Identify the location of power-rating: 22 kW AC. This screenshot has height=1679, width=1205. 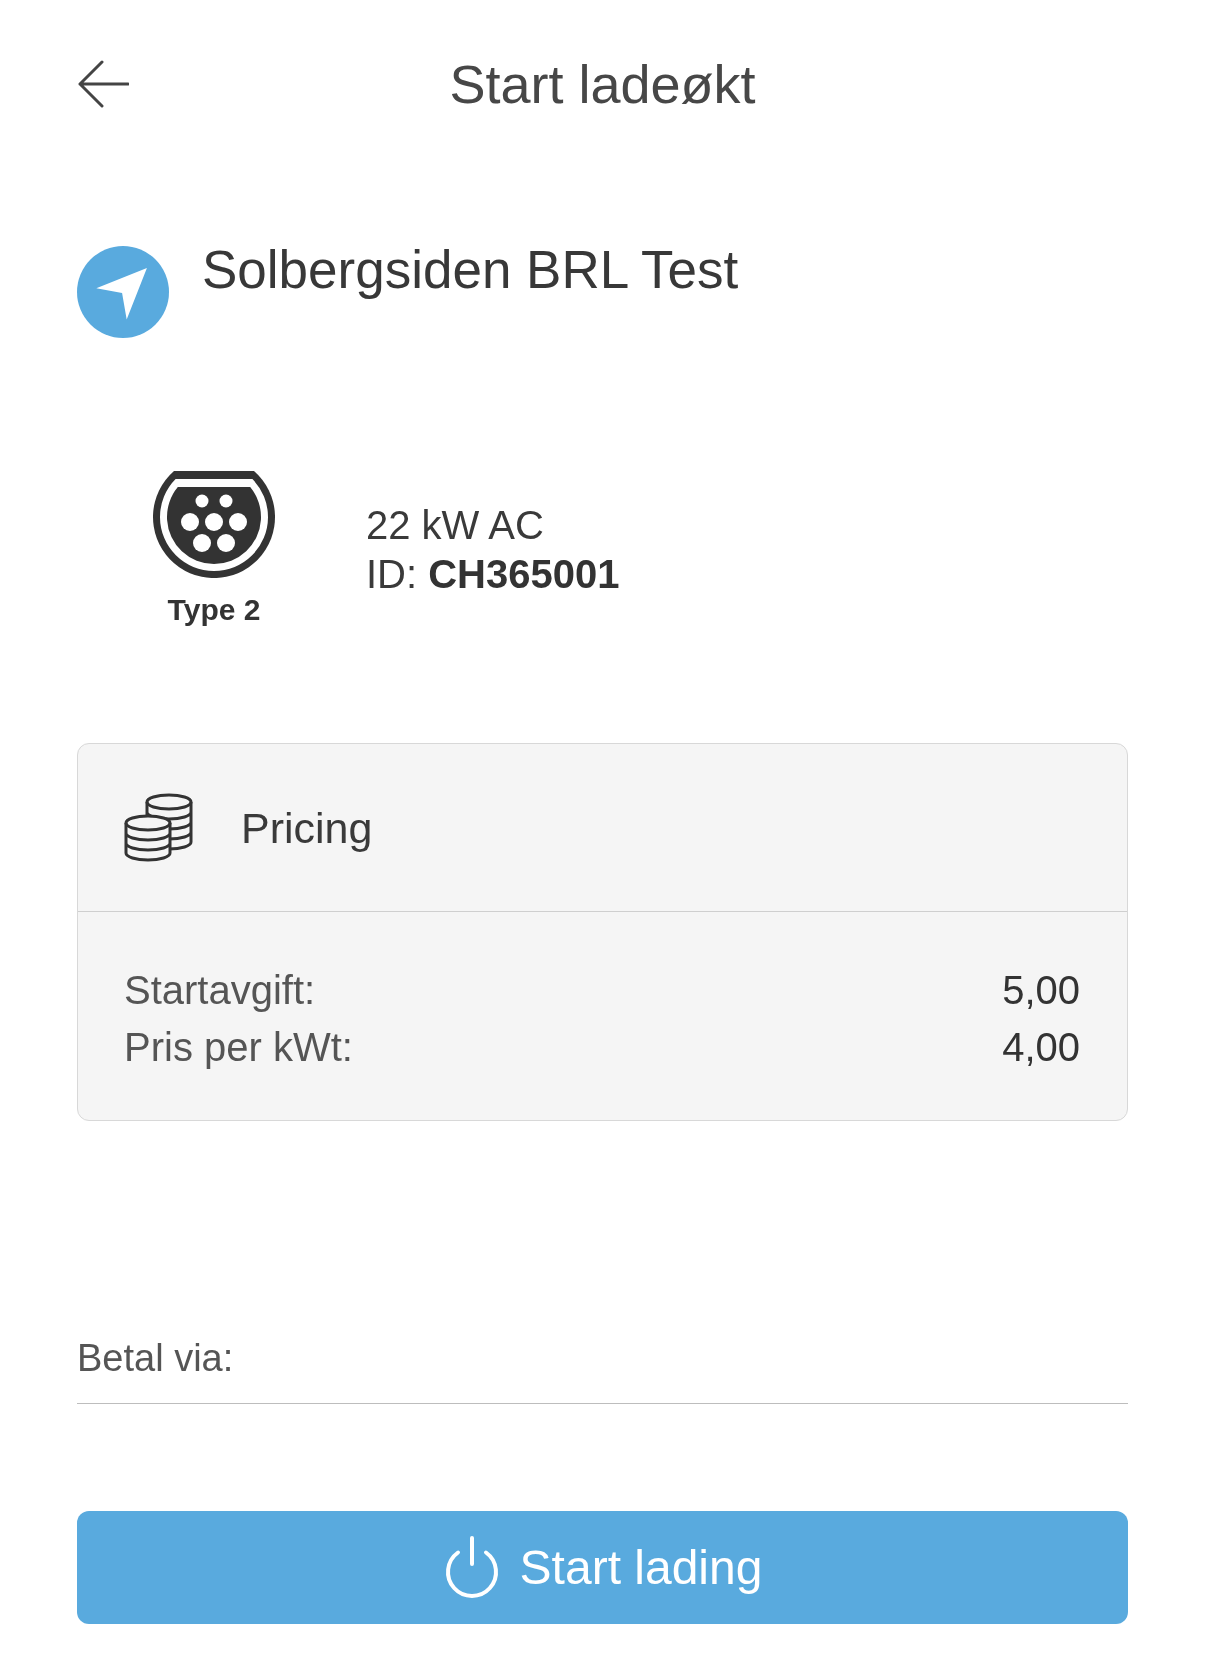
(455, 525).